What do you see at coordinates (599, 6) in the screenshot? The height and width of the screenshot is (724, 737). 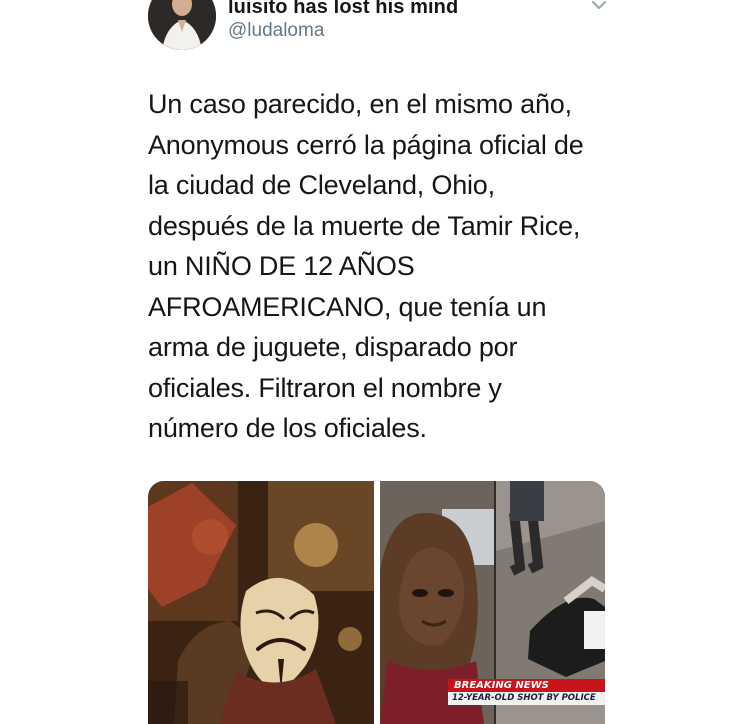 I see `chevron-down-icon` at bounding box center [599, 6].